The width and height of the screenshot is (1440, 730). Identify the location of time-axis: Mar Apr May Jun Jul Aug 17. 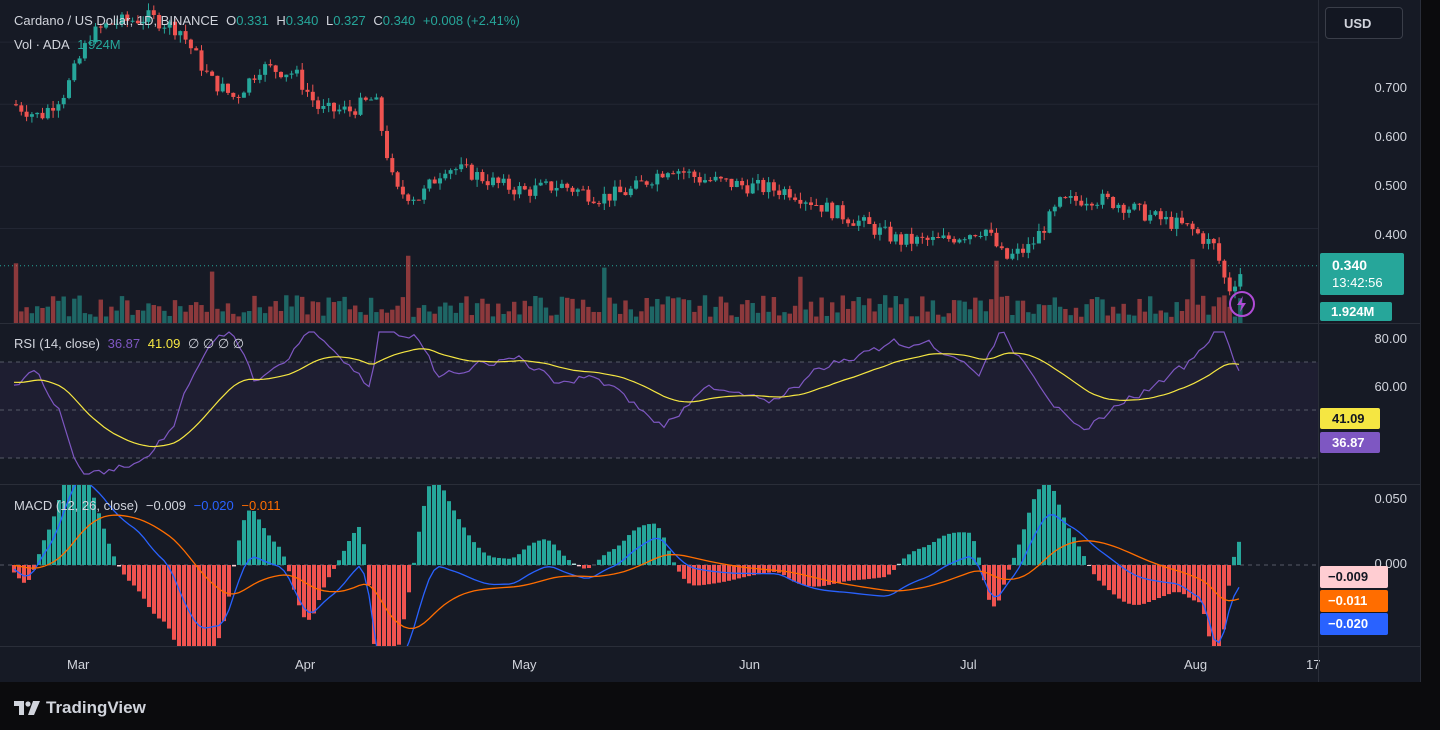
(660, 664).